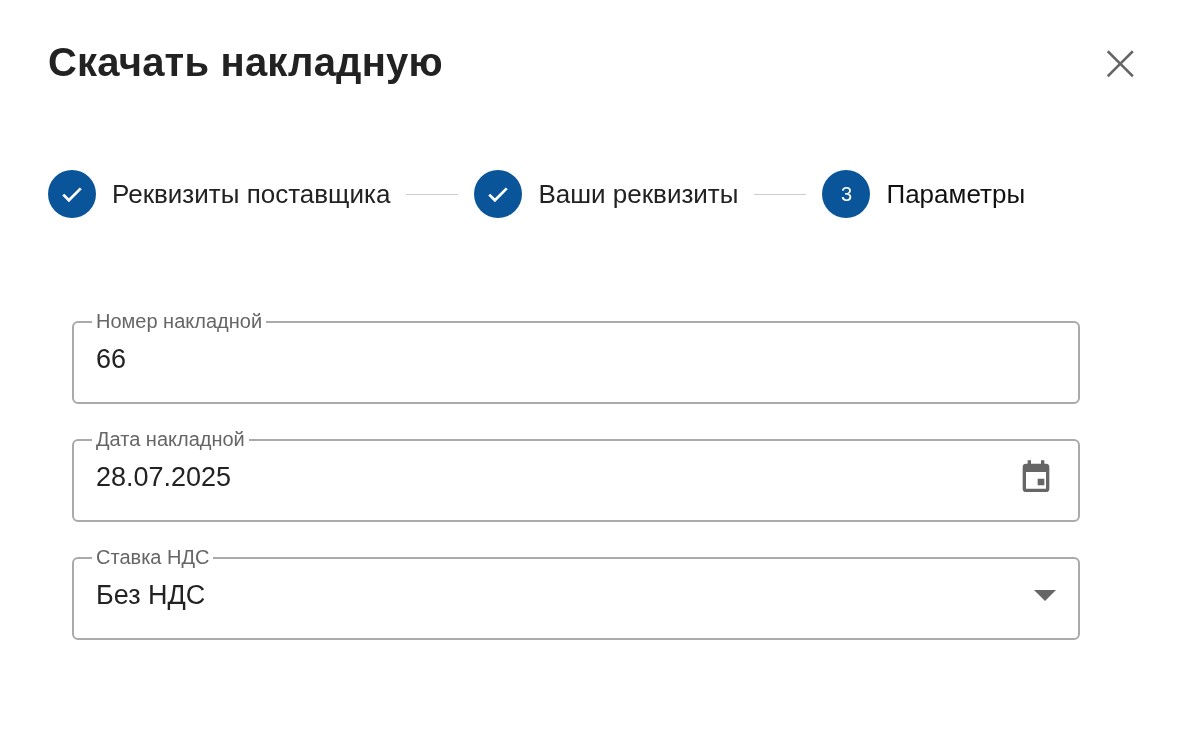 Image resolution: width=1200 pixels, height=750 pixels. I want to click on step-label: Ваши реквизиты, so click(638, 194).